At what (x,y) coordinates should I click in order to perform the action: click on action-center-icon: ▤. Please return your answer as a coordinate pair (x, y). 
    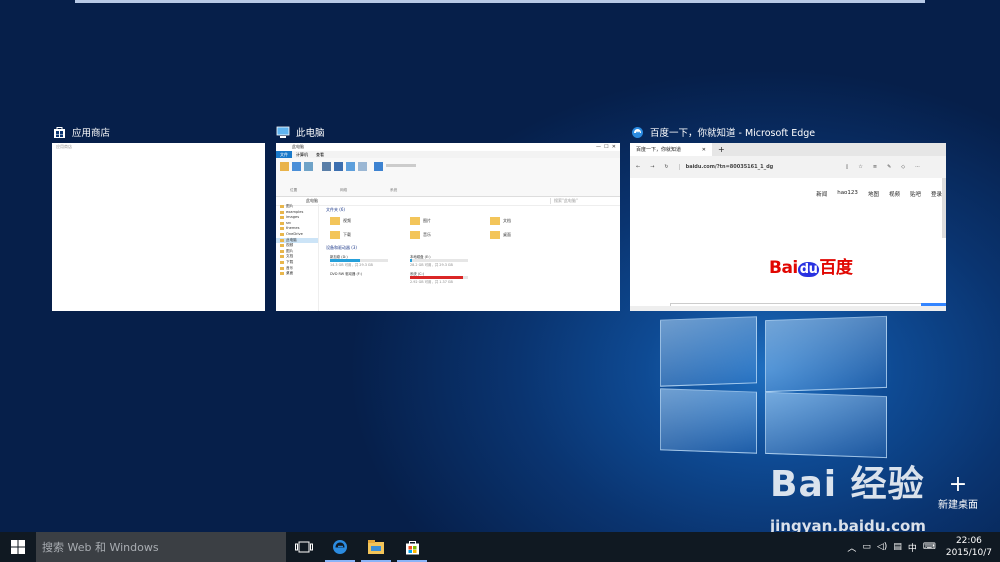
    Looking at the image, I should click on (897, 547).